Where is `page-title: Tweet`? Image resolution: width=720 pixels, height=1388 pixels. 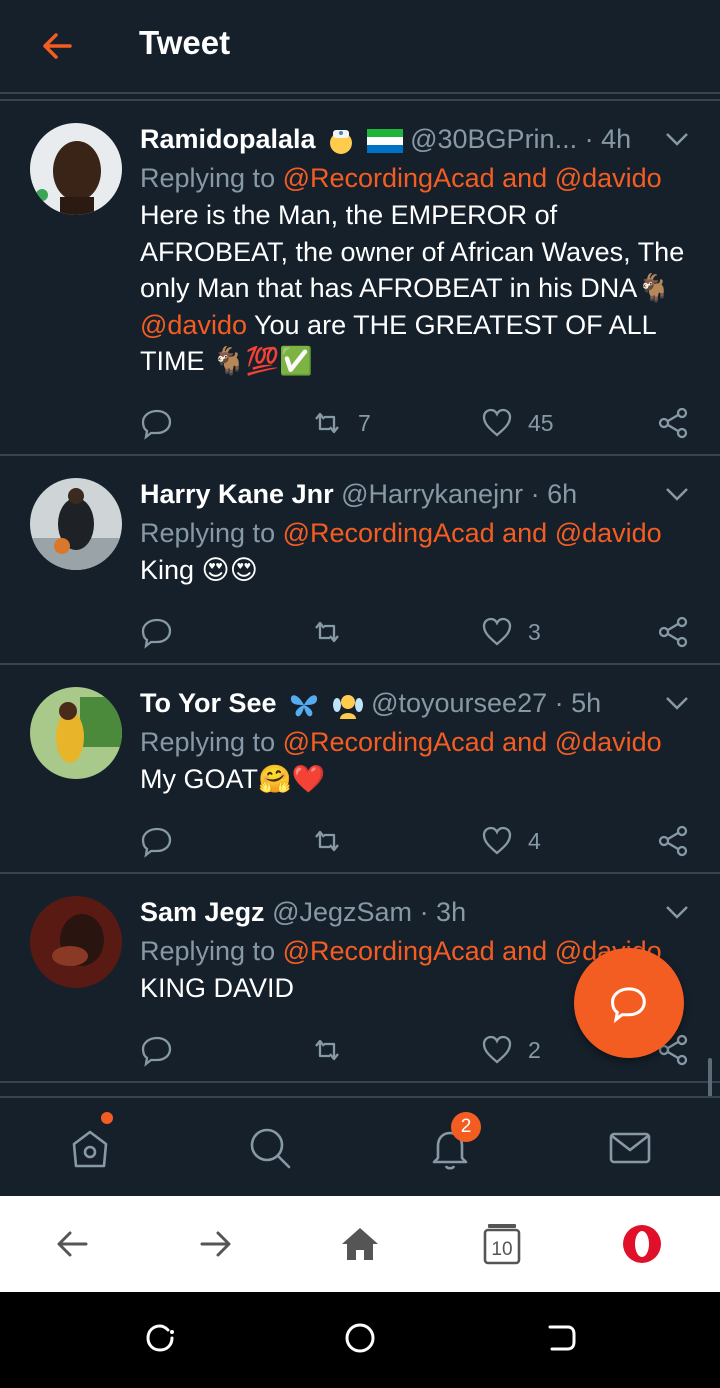
page-title: Tweet is located at coordinates (185, 42).